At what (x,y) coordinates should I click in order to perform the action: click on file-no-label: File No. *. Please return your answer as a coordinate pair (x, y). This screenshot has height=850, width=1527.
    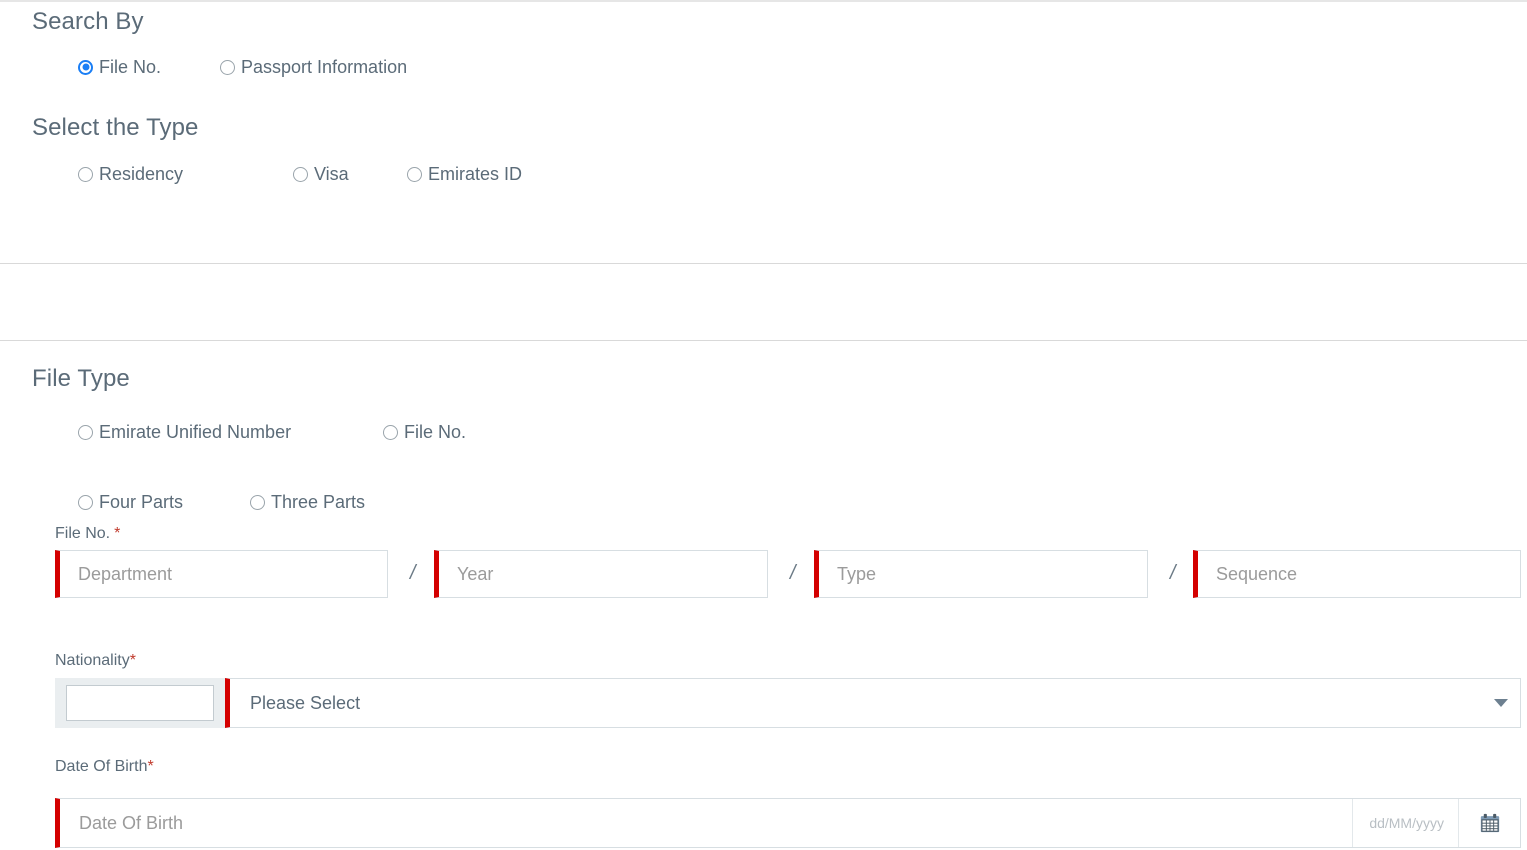
    Looking at the image, I should click on (87, 534).